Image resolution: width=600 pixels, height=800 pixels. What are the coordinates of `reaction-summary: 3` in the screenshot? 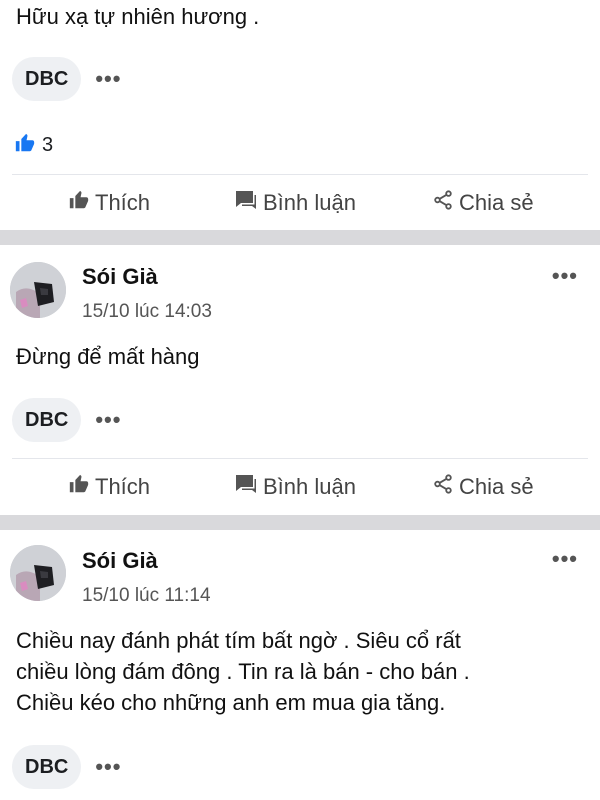 It's located at (33, 145).